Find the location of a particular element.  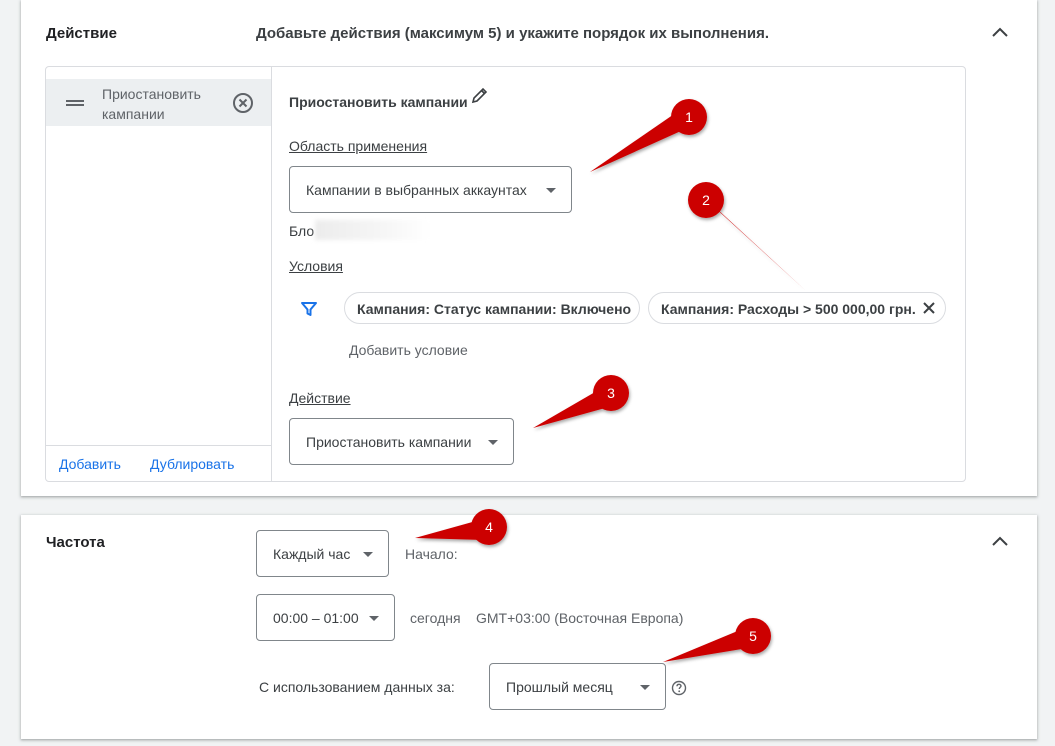

scope-select: Кампании в выбранных аккаунтах is located at coordinates (430, 189).